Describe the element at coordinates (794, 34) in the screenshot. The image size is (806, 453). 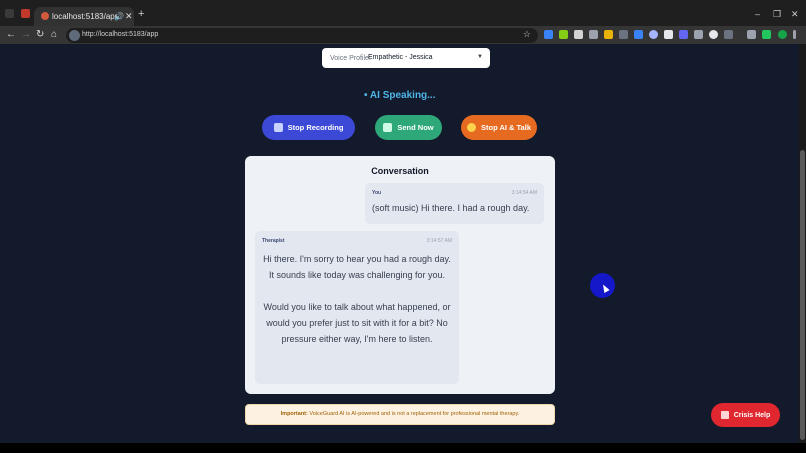
I see `browser-menu-icon` at that location.